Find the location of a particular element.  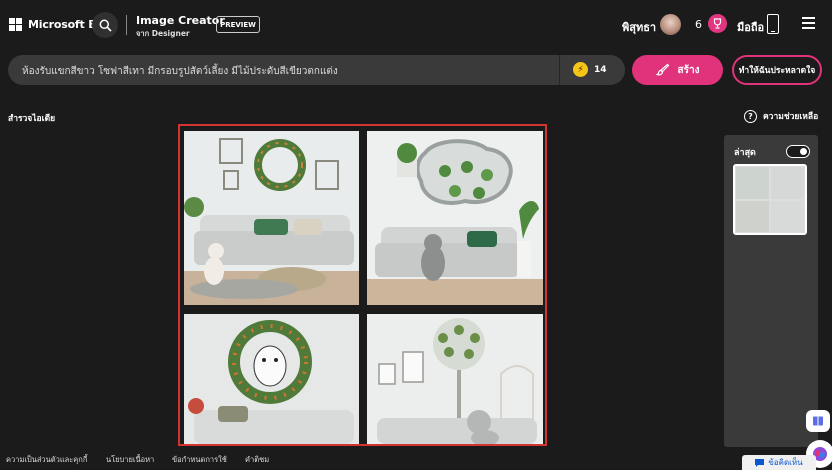

help-link: ? ความช่วยเหลือ is located at coordinates (781, 116).